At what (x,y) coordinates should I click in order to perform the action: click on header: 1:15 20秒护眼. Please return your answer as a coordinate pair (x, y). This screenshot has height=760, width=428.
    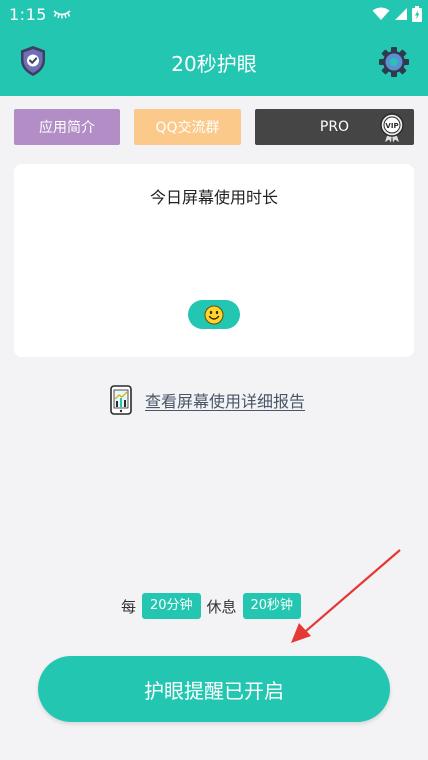
    Looking at the image, I should click on (214, 48).